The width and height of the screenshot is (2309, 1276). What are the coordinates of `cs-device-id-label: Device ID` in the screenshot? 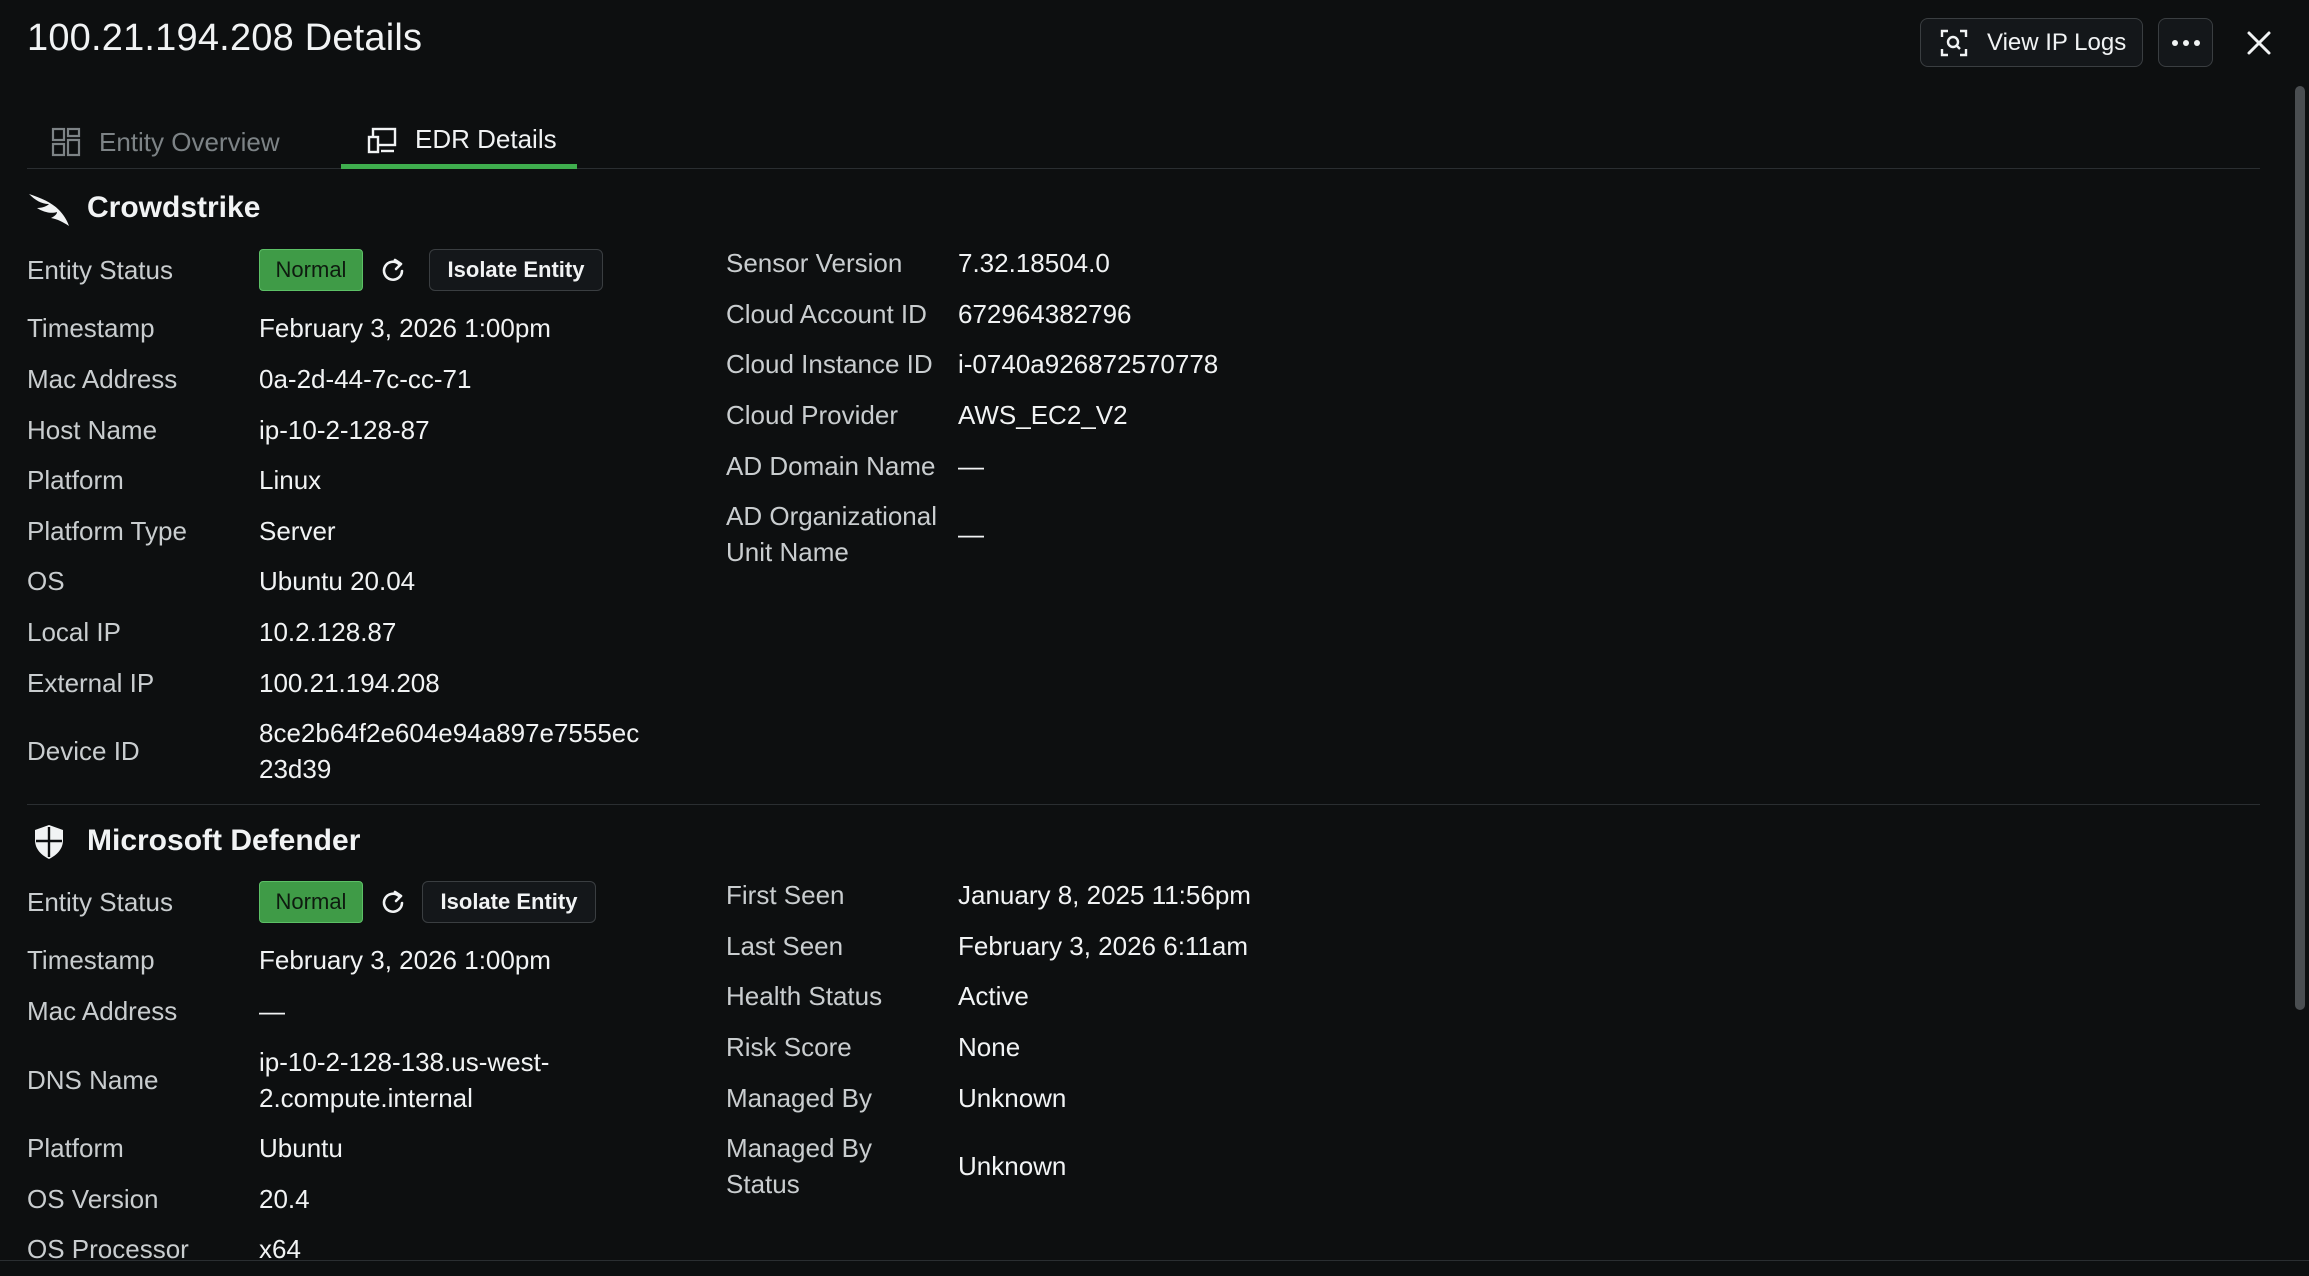 It's located at (83, 751).